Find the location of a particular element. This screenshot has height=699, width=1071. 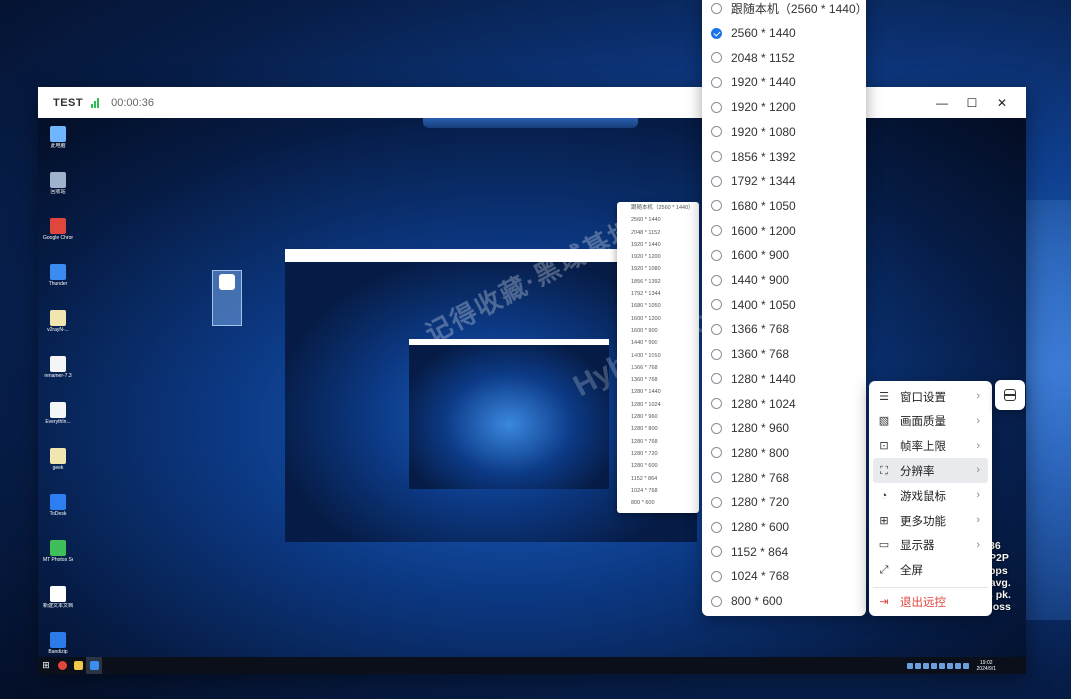

resolution-option: 800 * 600 is located at coordinates (784, 601).